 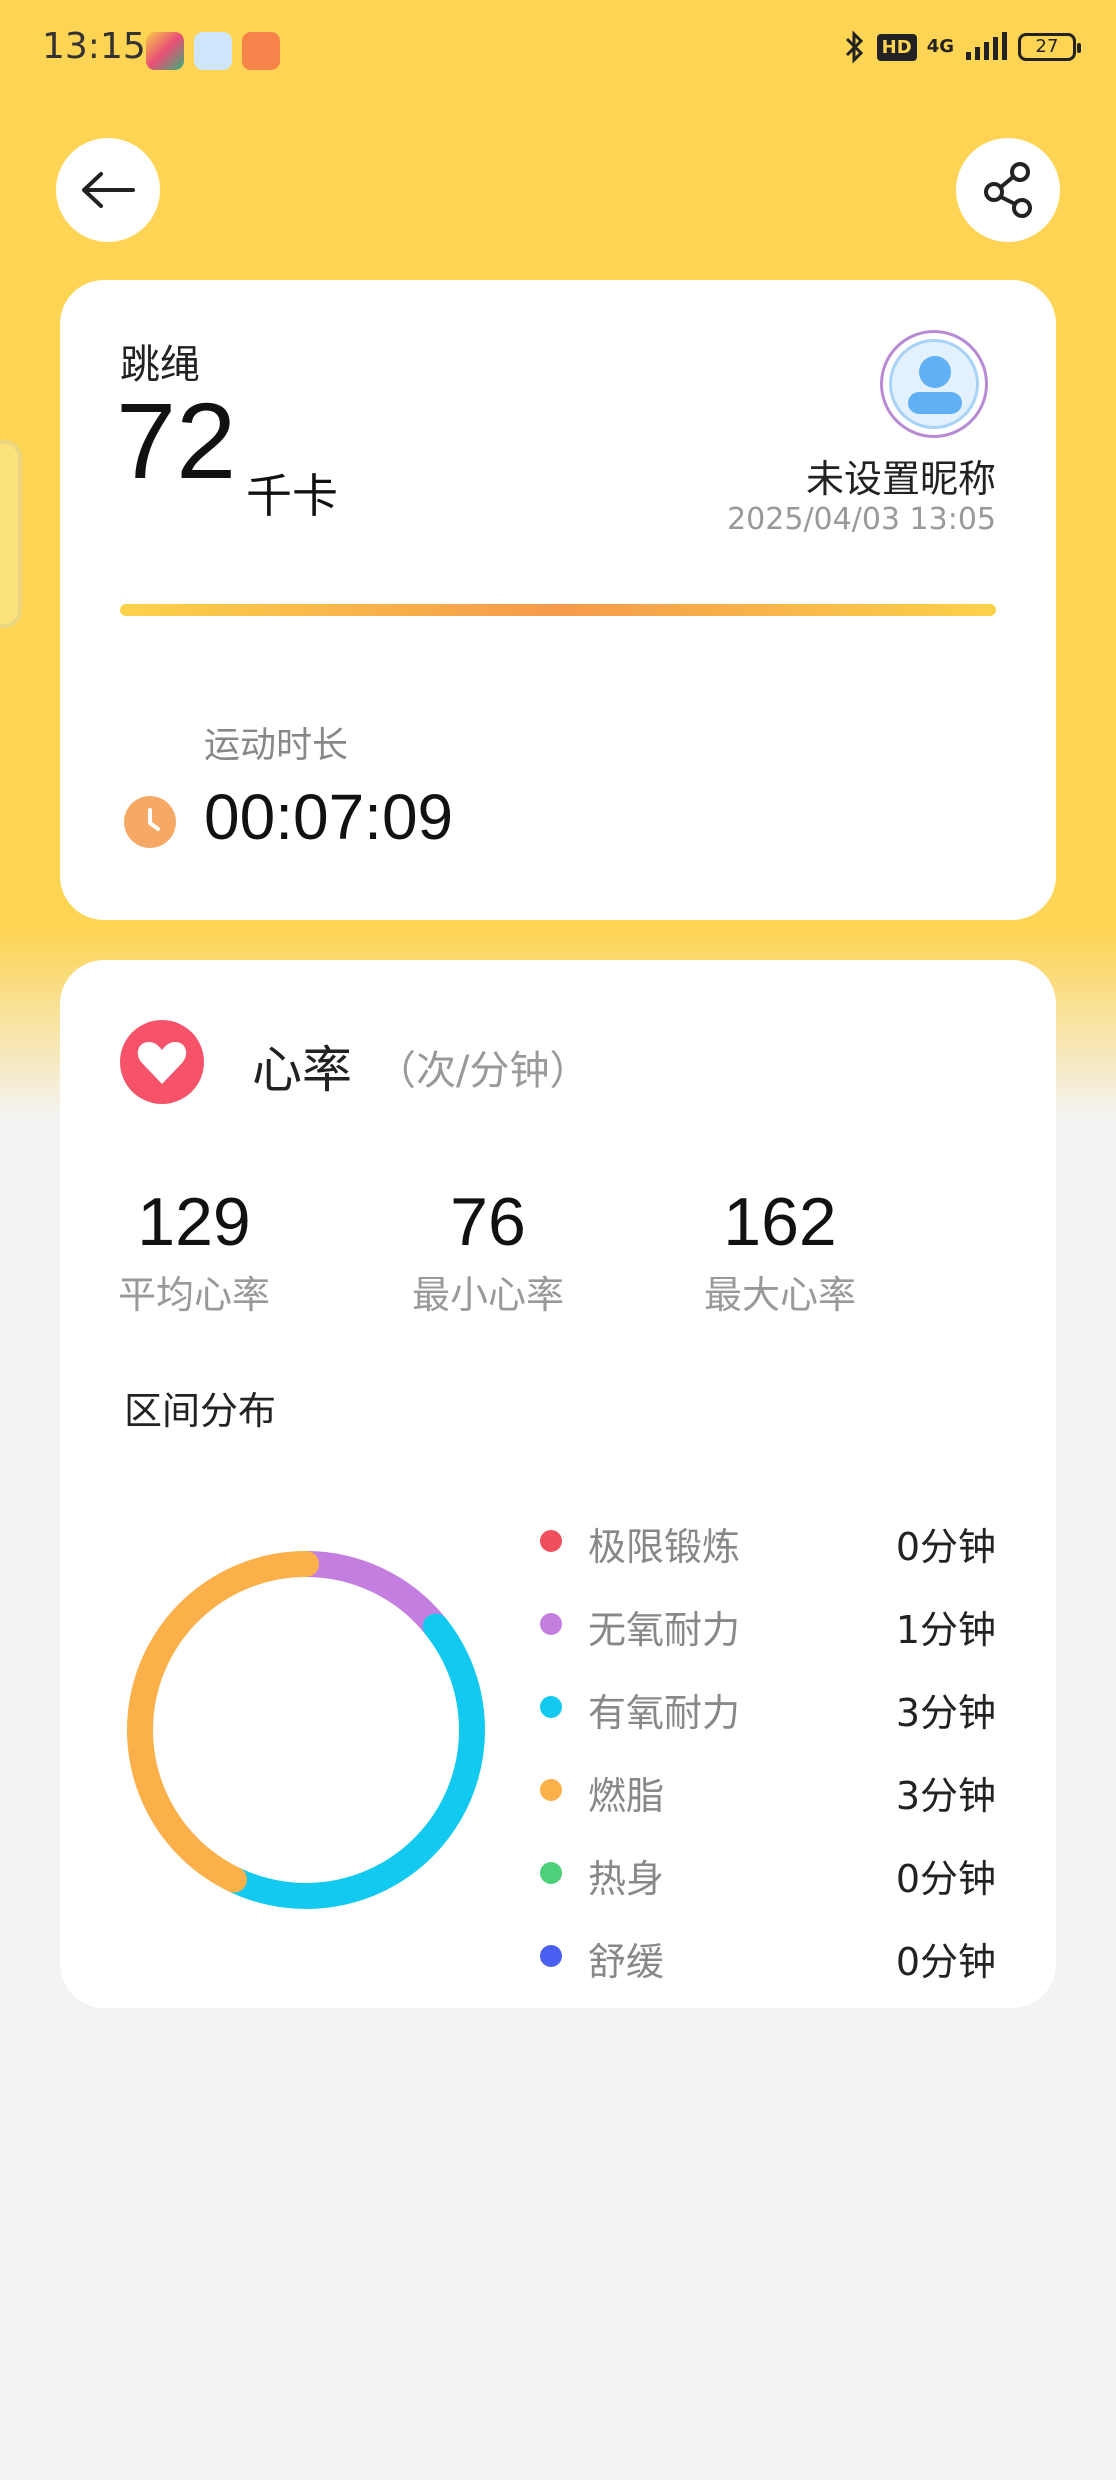 I want to click on heart-rate-unit: （次/分钟）, so click(x=483, y=1071).